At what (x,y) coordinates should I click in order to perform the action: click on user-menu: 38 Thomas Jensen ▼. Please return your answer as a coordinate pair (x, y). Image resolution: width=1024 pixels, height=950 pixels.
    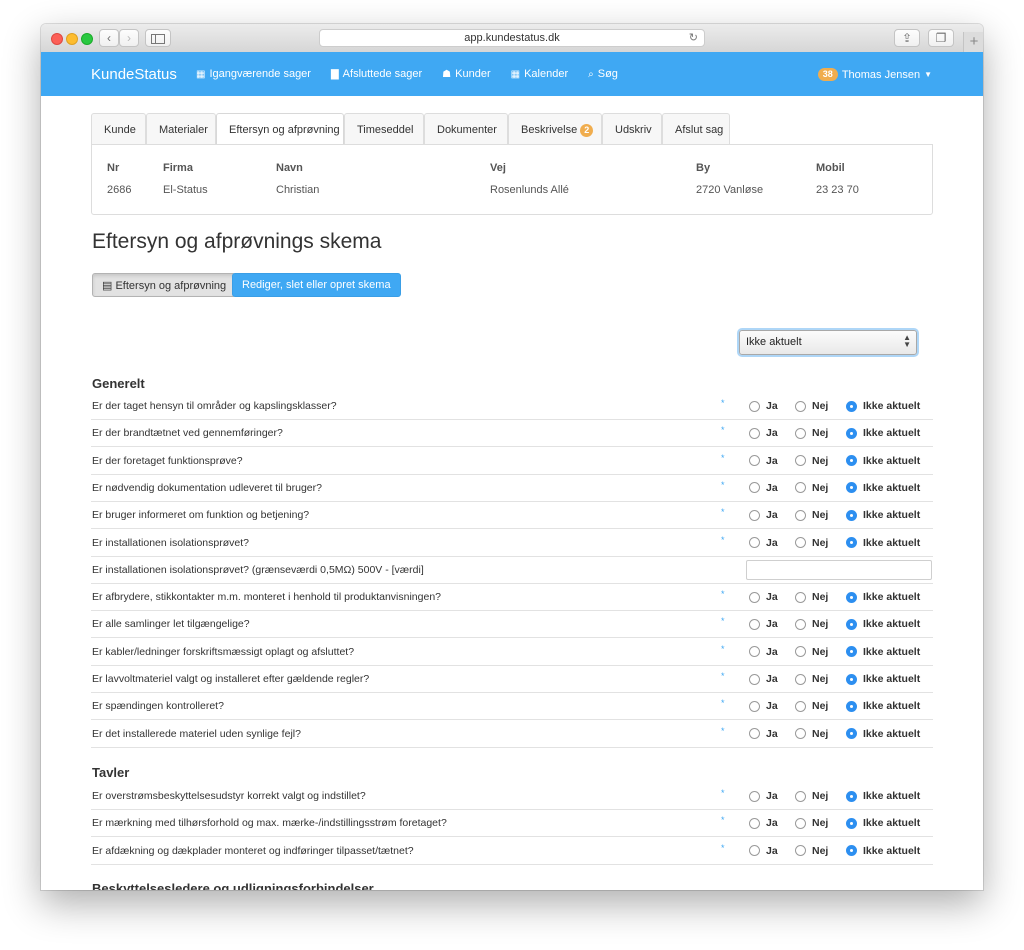
    Looking at the image, I should click on (874, 74).